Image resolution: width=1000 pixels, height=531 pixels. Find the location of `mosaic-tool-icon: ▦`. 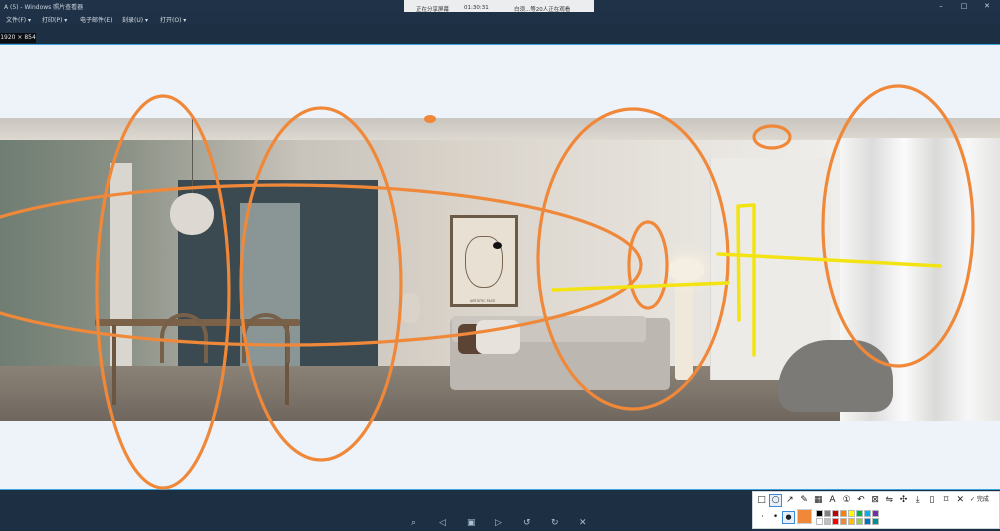

mosaic-tool-icon: ▦ is located at coordinates (818, 500).